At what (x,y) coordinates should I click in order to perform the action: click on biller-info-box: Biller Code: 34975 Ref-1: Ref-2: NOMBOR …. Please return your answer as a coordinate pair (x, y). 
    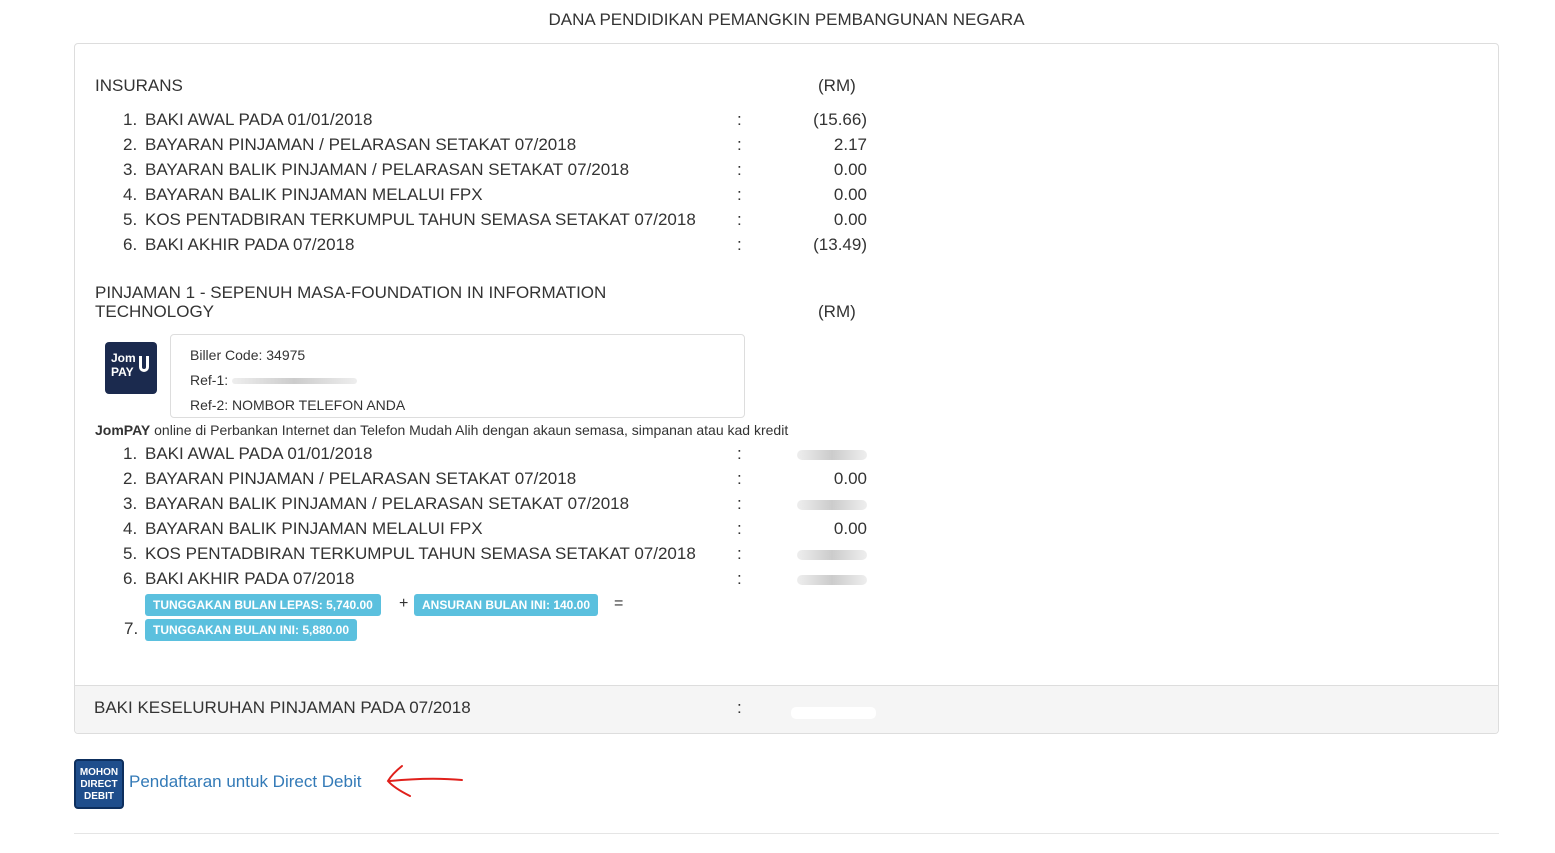
    Looking at the image, I should click on (457, 376).